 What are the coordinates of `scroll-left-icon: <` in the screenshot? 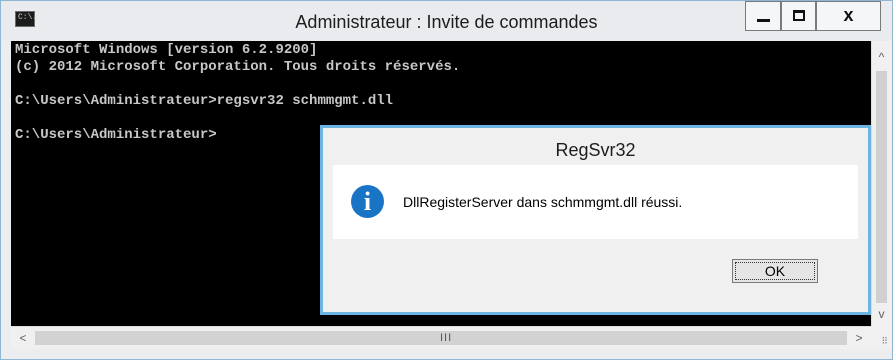 It's located at (23, 338).